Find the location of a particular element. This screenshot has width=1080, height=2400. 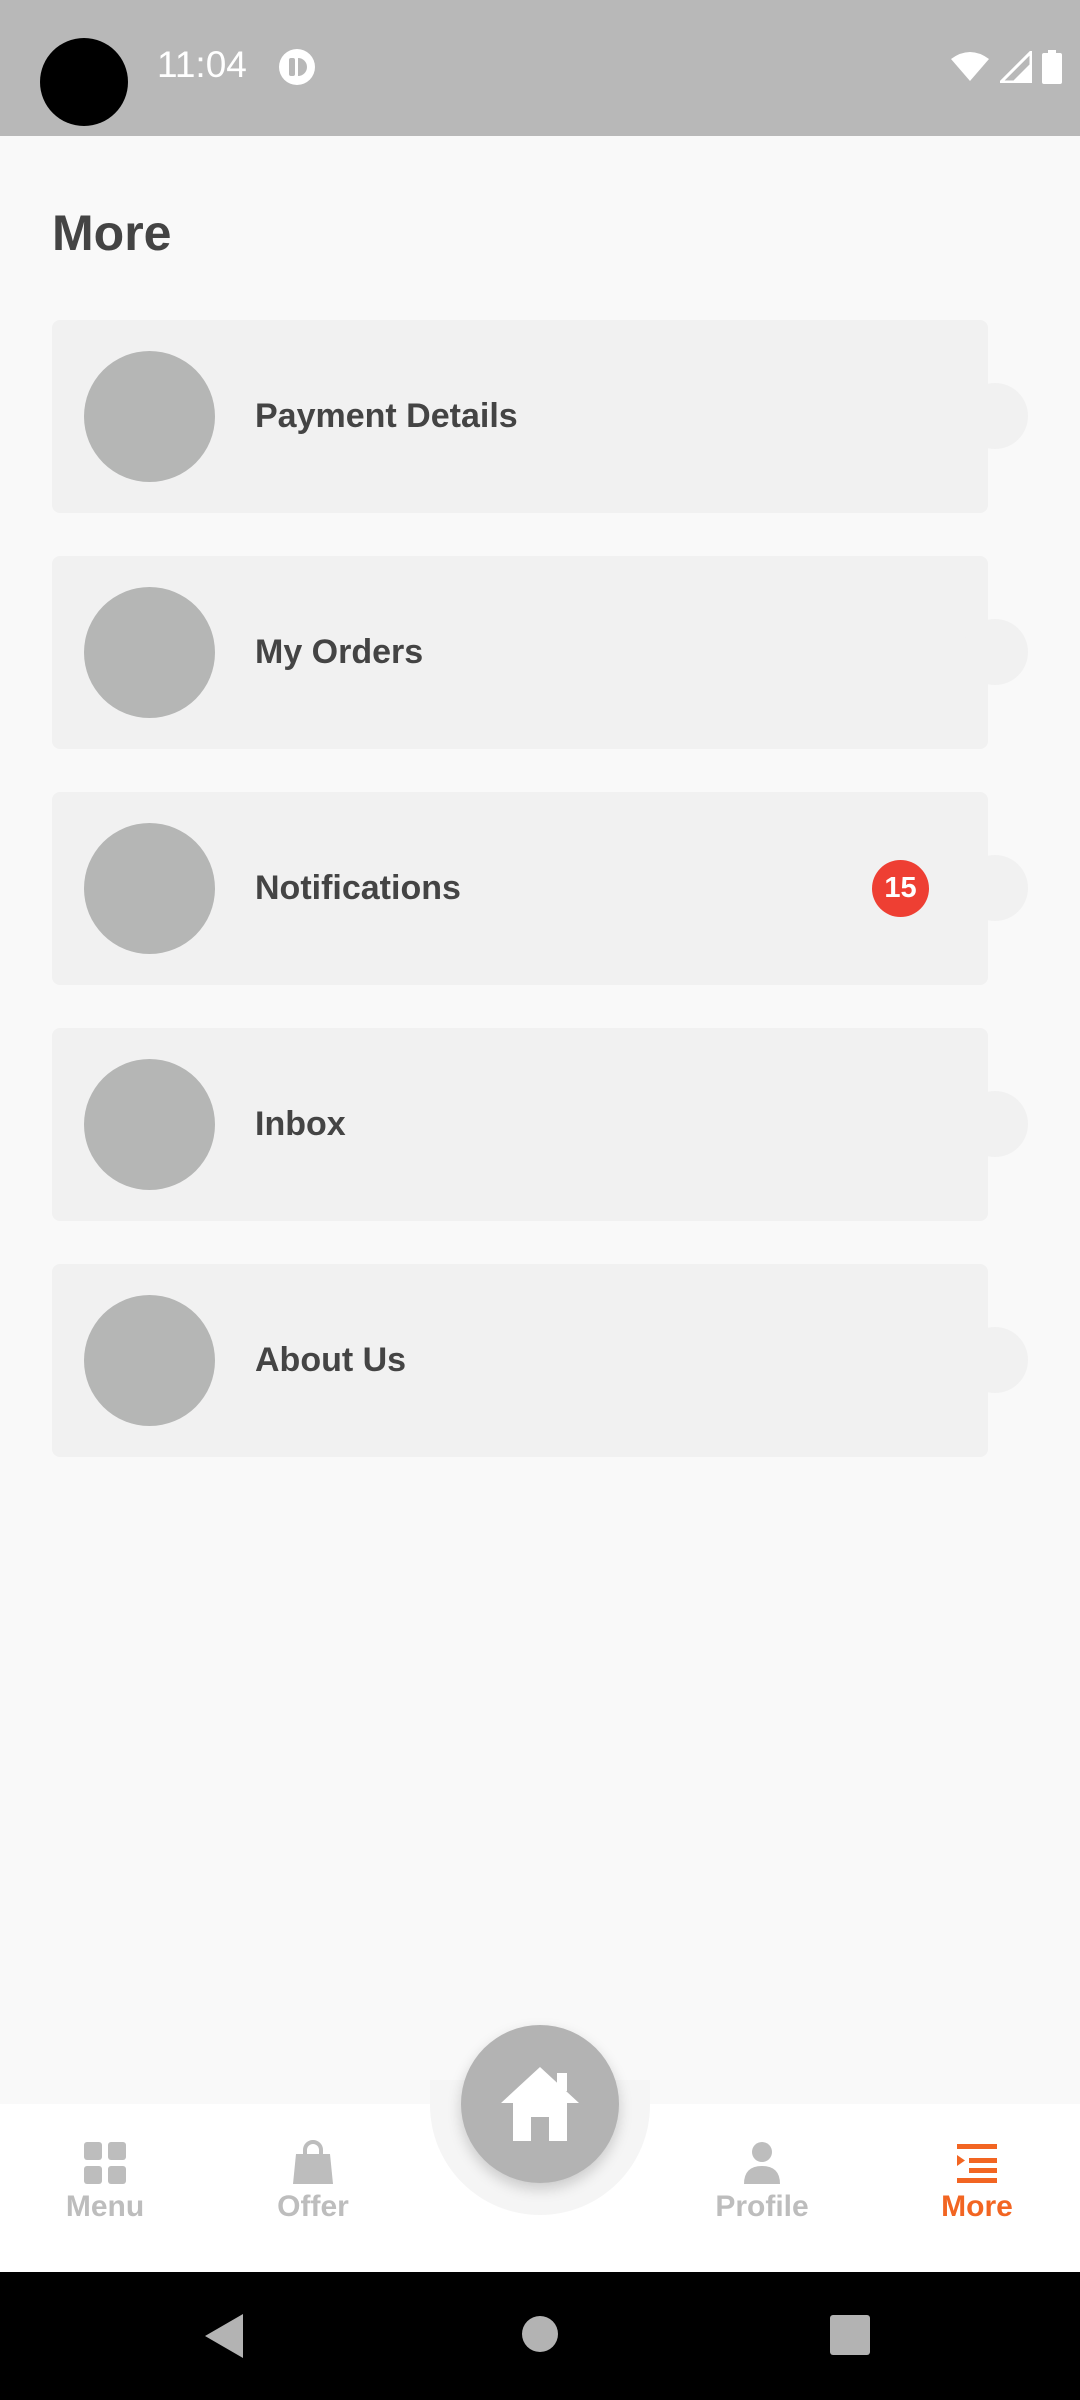

about-us-icon is located at coordinates (149, 1360).